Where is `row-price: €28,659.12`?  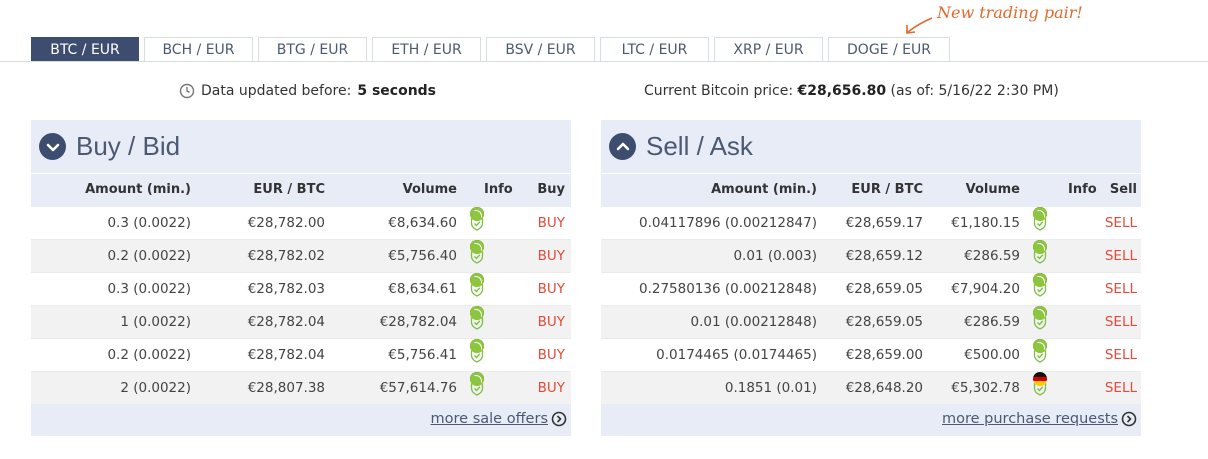 row-price: €28,659.12 is located at coordinates (884, 256).